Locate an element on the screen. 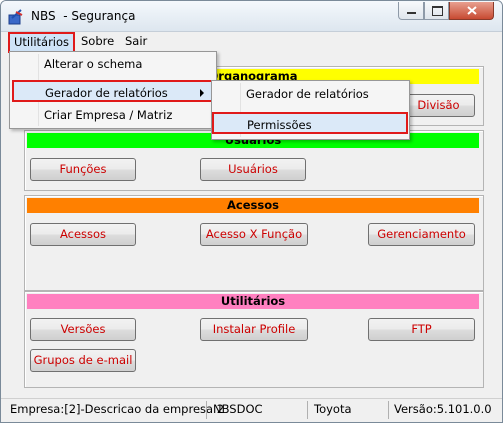 The width and height of the screenshot is (503, 423). submenu-item-gerador-relatorios: Gerador de relatórios is located at coordinates (310, 94).